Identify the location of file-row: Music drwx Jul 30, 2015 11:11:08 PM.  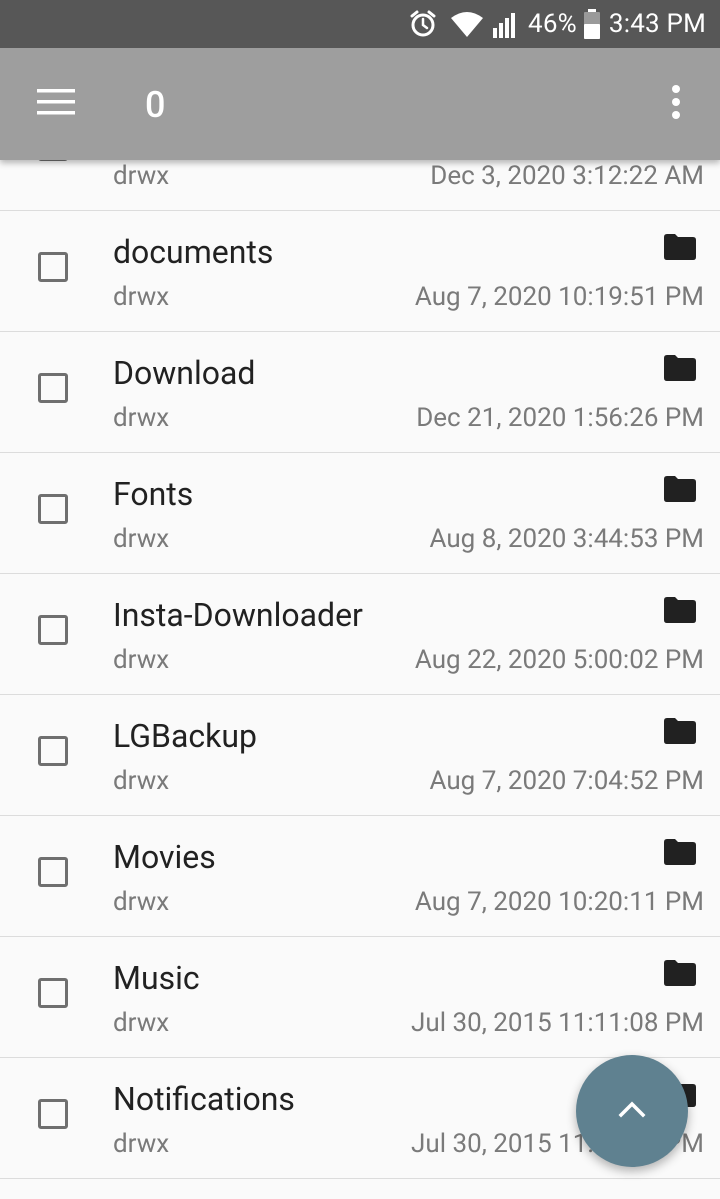
(360, 997).